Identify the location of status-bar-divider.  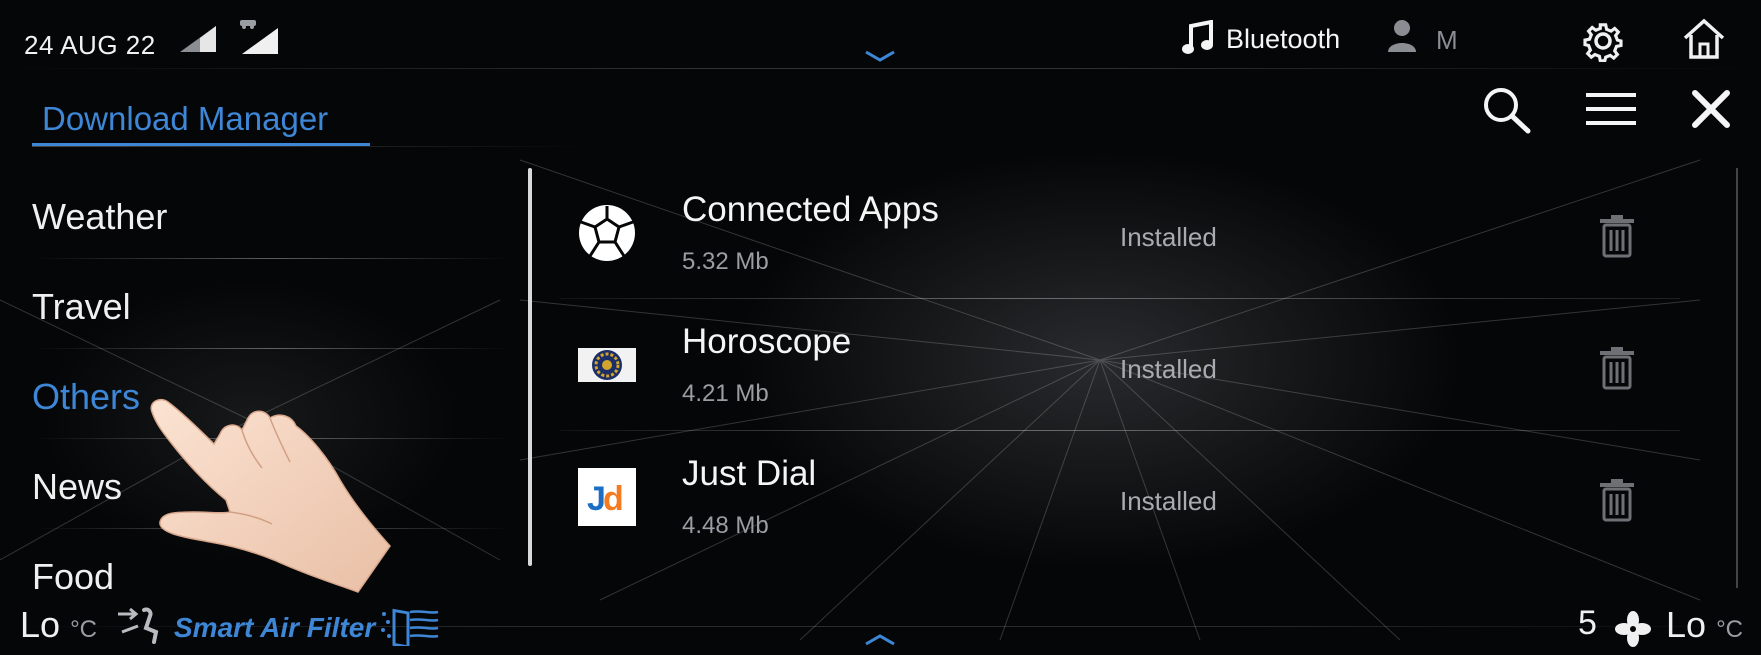
(880, 68).